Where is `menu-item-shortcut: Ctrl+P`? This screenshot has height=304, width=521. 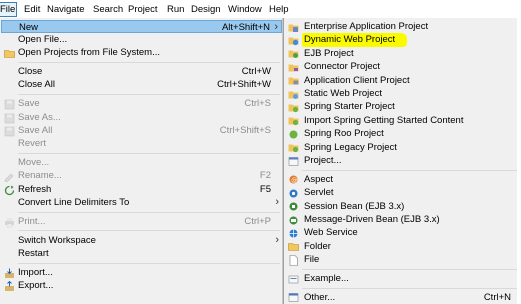
menu-item-shortcut: Ctrl+P is located at coordinates (257, 221).